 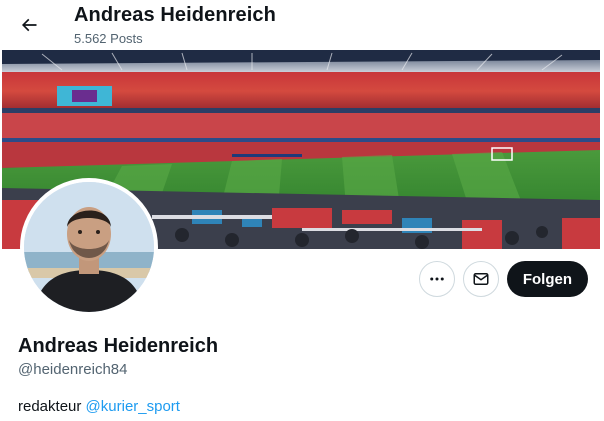 I want to click on envelope-icon, so click(x=481, y=279).